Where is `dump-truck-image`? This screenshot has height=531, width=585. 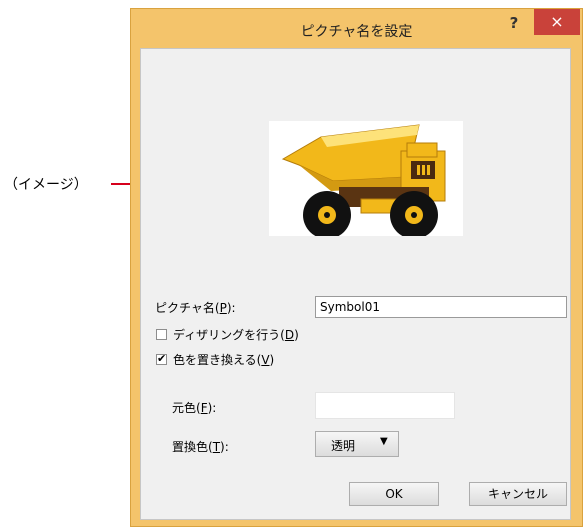 dump-truck-image is located at coordinates (363, 181).